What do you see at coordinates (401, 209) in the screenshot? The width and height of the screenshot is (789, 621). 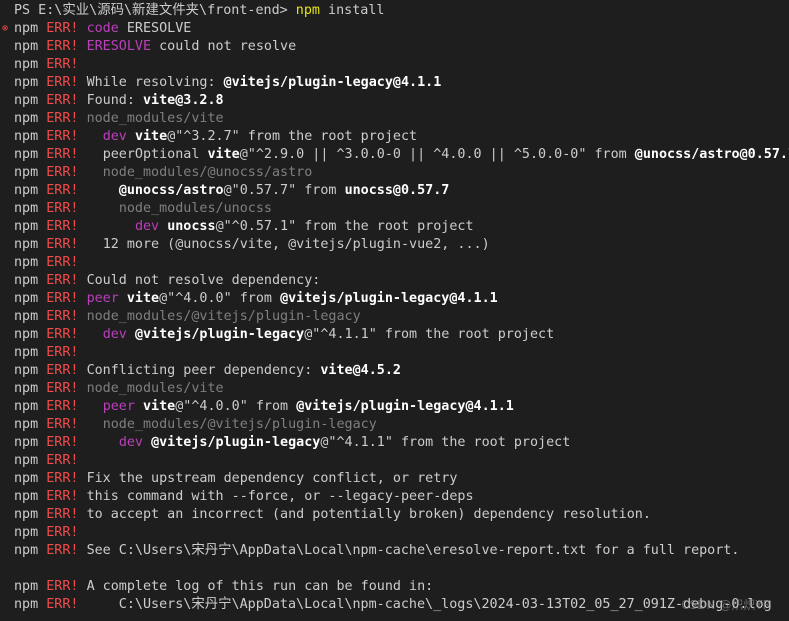 I see `terminal-line: npm ERR! node_modules/unocss` at bounding box center [401, 209].